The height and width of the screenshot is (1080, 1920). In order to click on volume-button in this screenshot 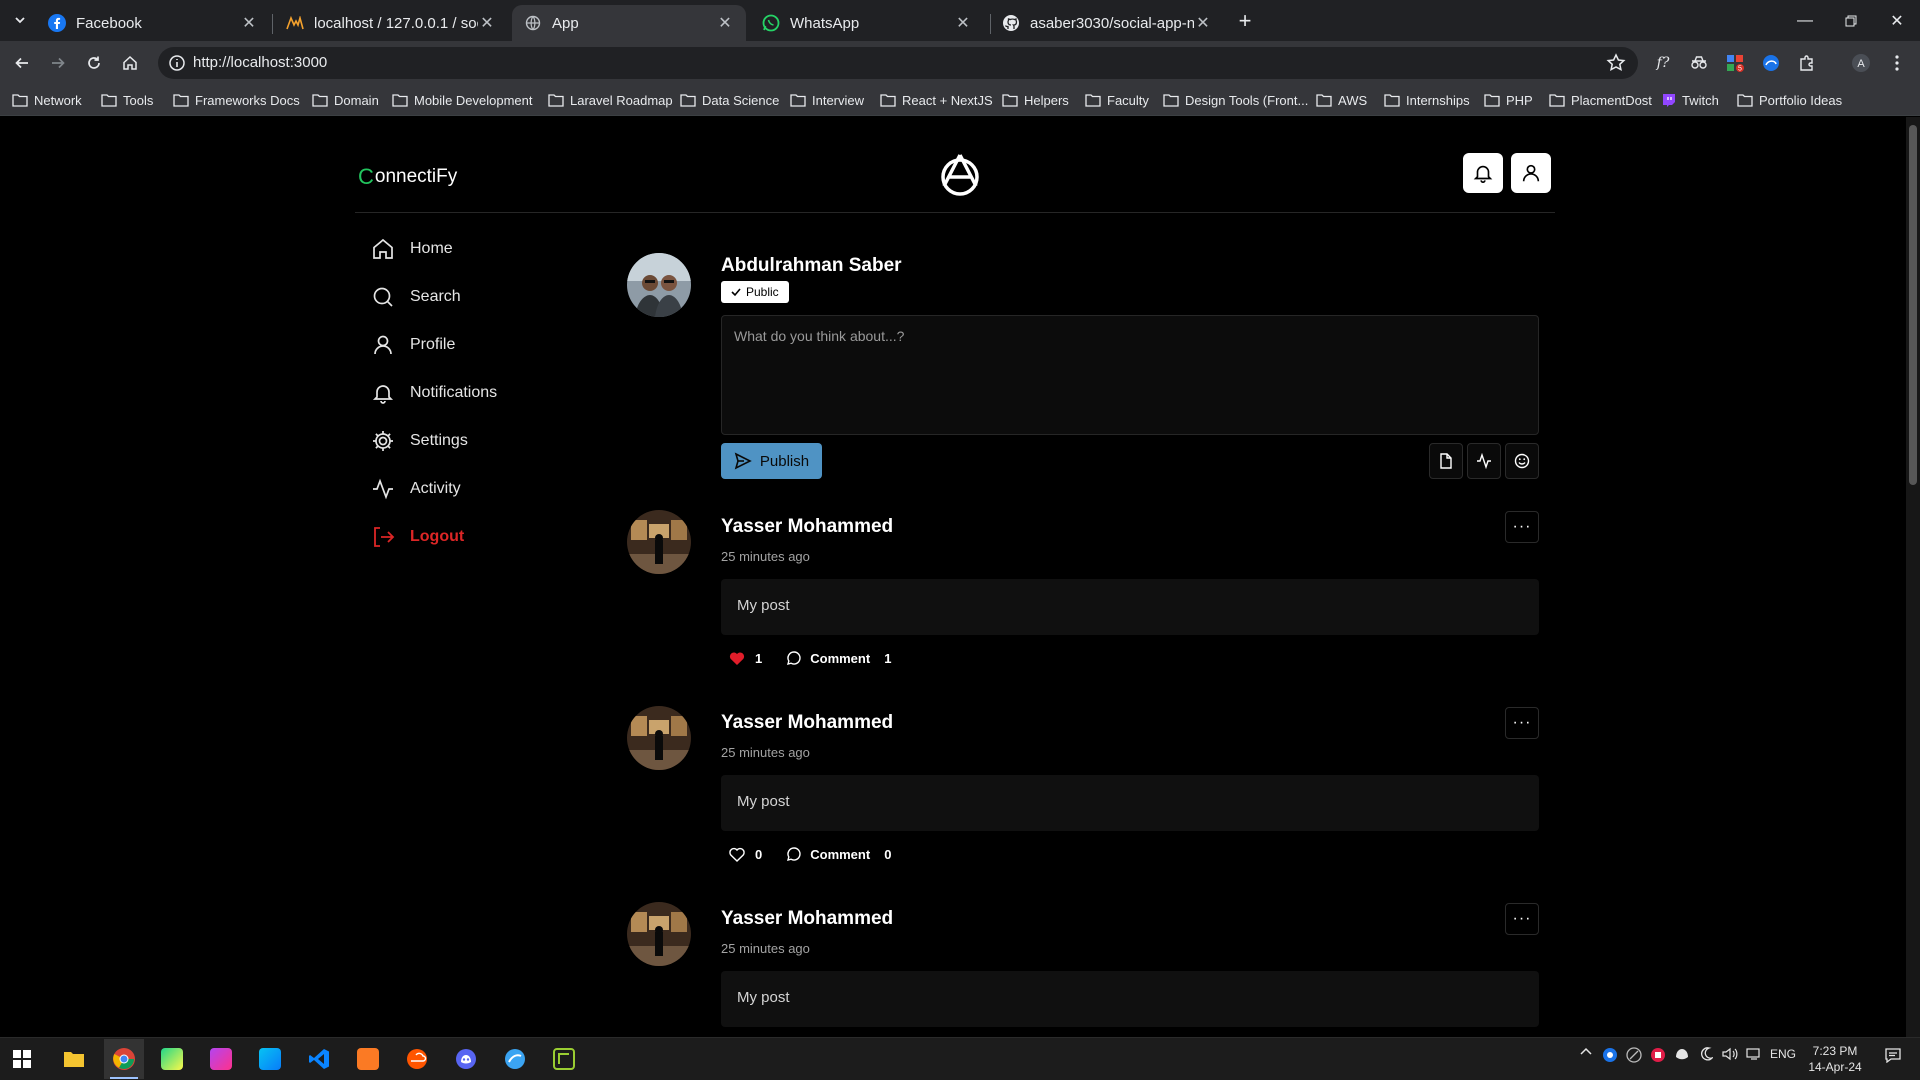, I will do `click(1730, 1054)`.